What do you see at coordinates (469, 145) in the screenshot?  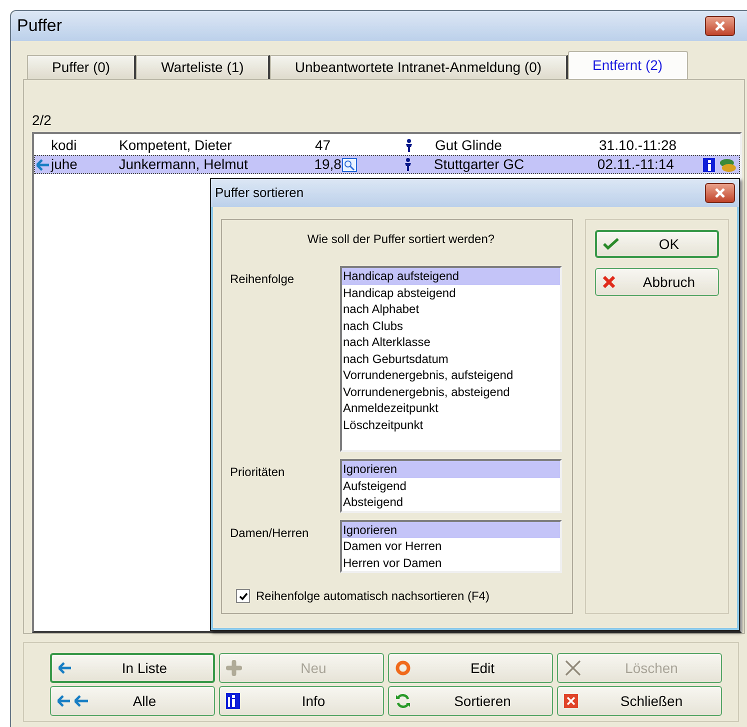 I see `table-cell-text: Gut Glinde` at bounding box center [469, 145].